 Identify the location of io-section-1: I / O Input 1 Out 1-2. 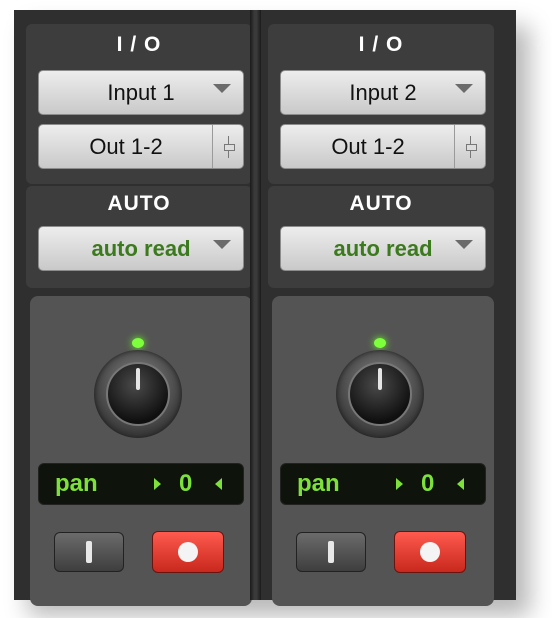
(139, 104).